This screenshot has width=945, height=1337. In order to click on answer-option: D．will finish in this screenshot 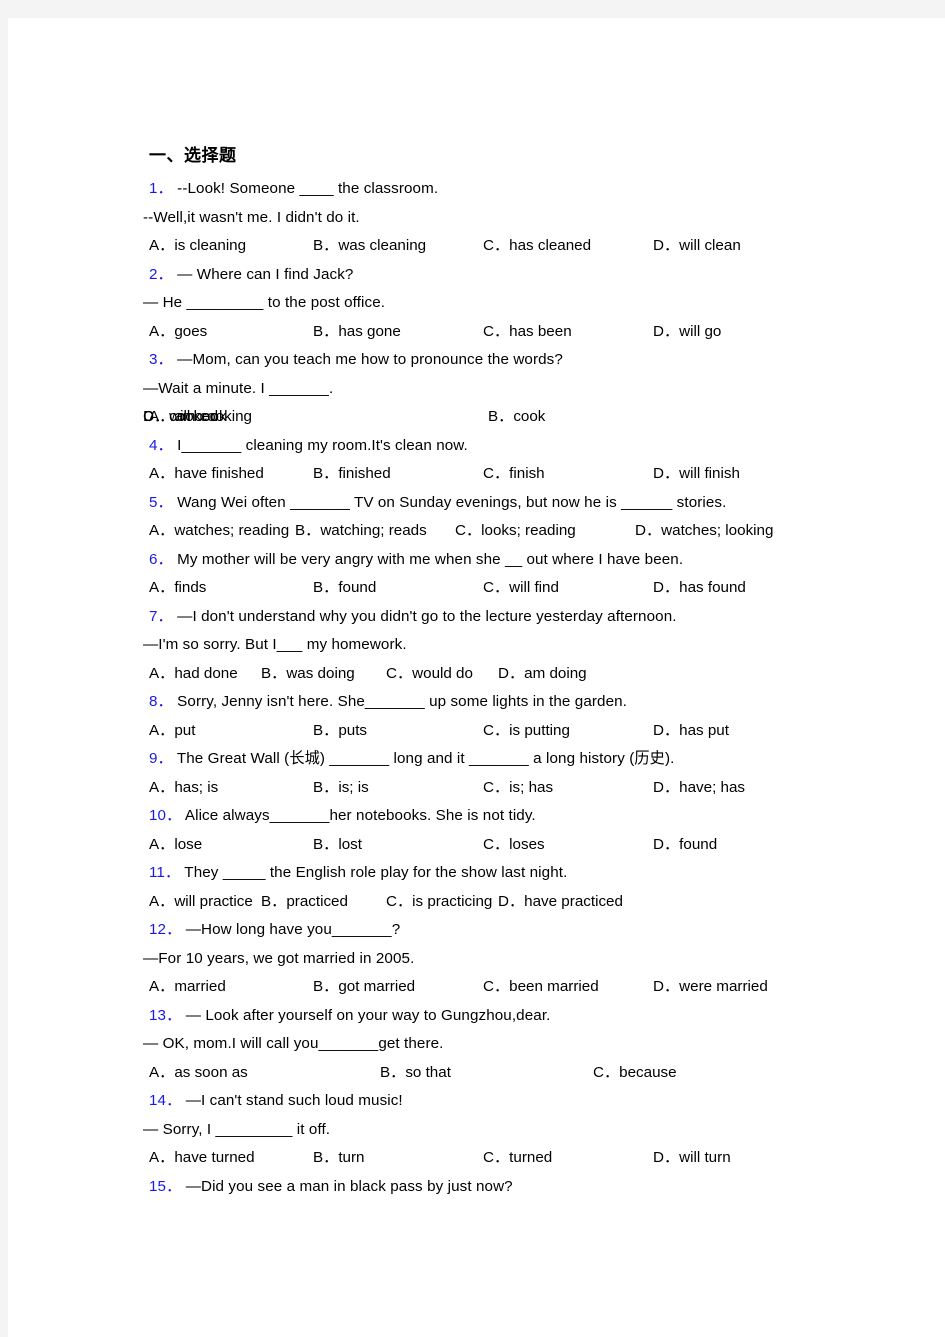, I will do `click(696, 474)`.